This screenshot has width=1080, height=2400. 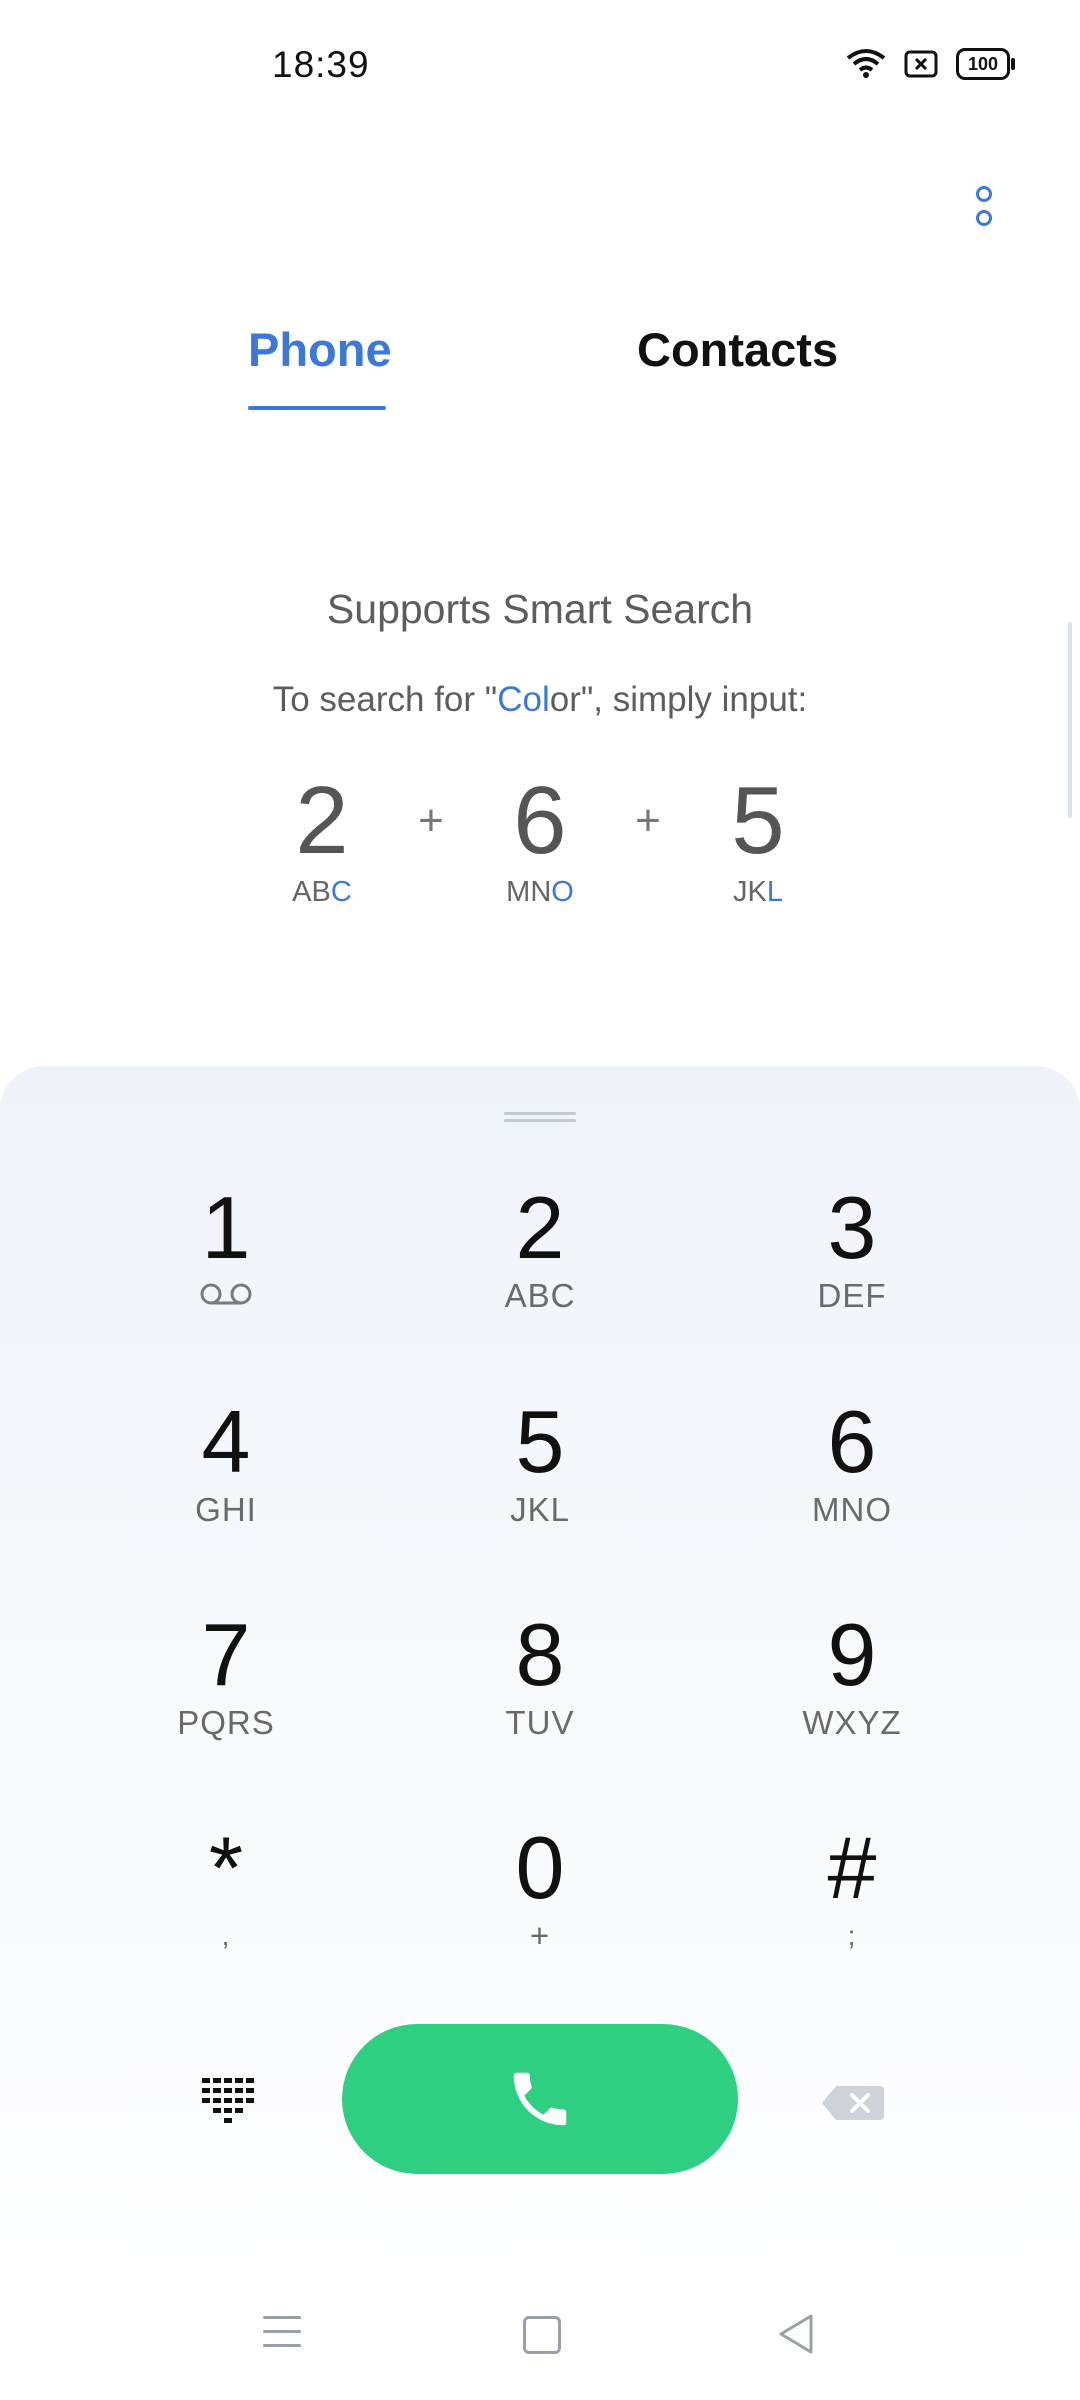 What do you see at coordinates (852, 1692) in the screenshot?
I see `key-9: 9 WXYZ` at bounding box center [852, 1692].